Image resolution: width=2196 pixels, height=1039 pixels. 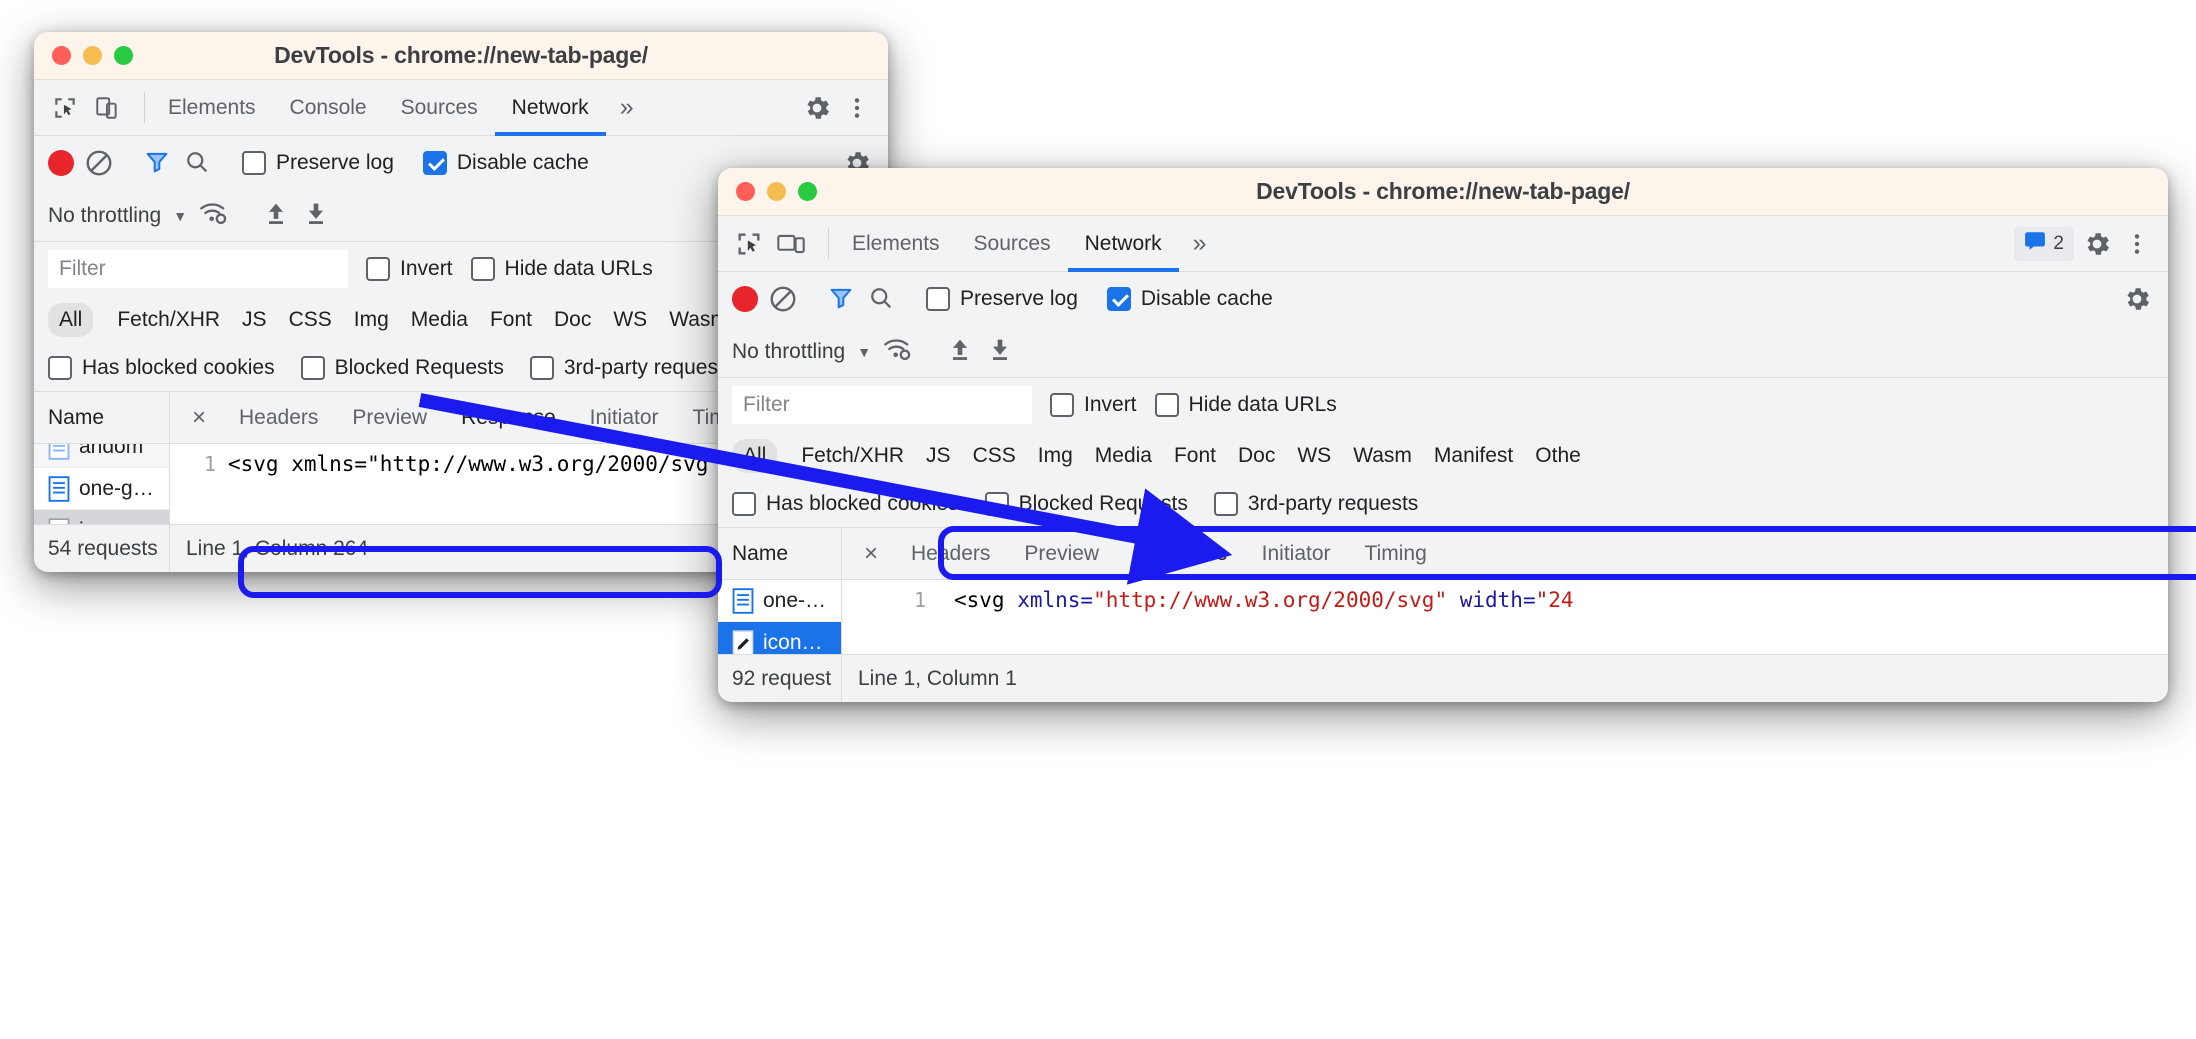 I want to click on type-manifest: Manifest, so click(x=1473, y=456).